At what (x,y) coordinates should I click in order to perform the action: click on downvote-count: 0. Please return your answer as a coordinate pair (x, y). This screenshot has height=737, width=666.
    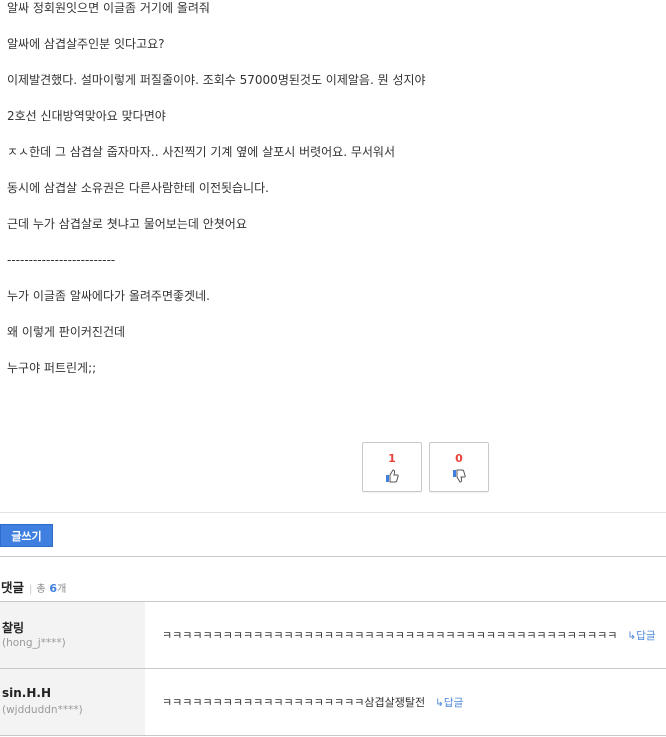
    Looking at the image, I should click on (459, 458).